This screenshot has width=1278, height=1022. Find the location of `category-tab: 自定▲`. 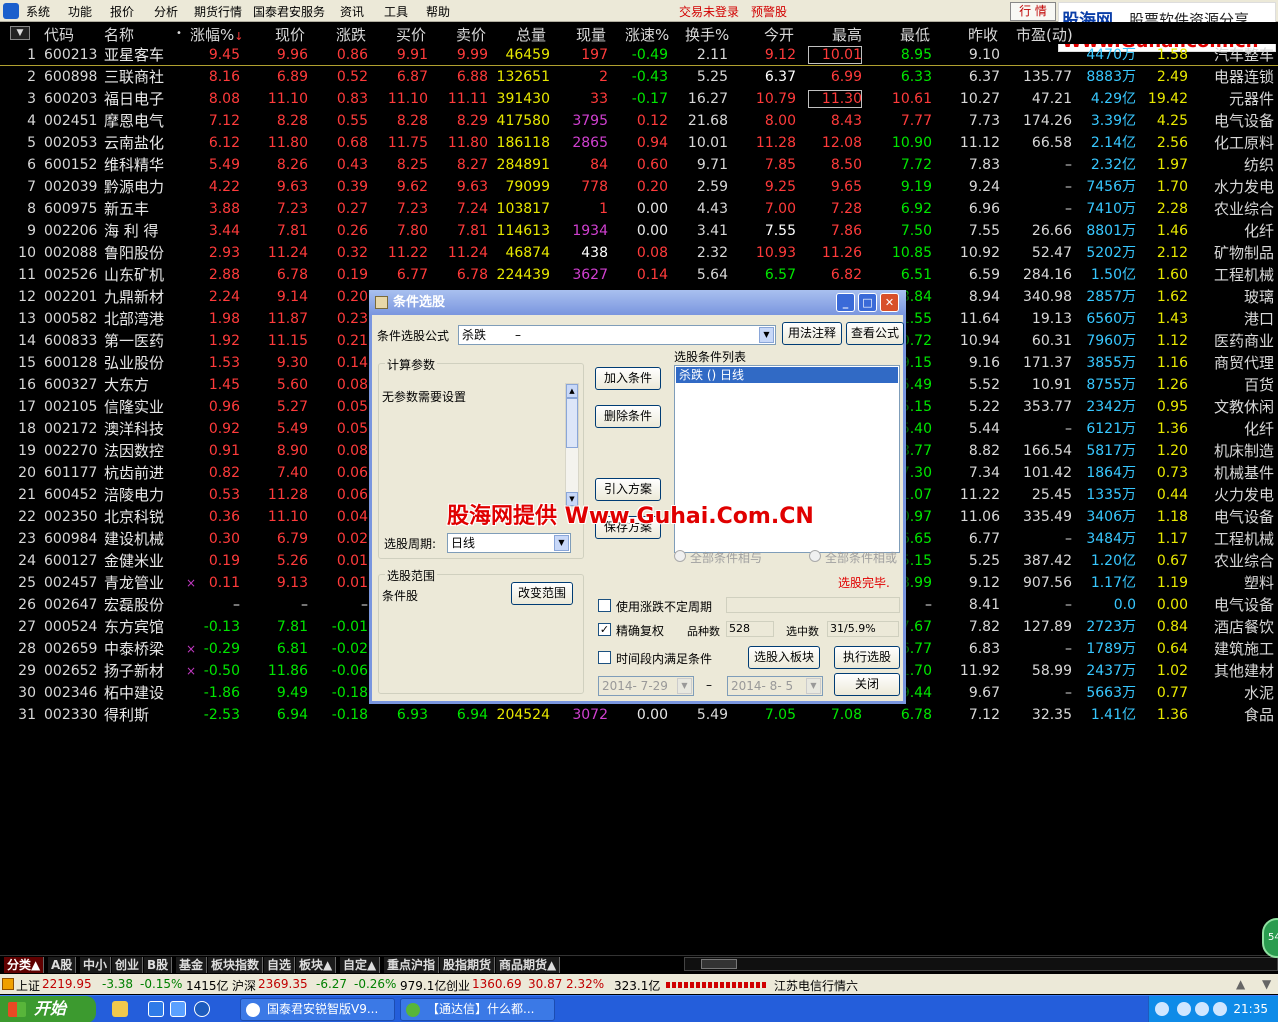

category-tab: 自定▲ is located at coordinates (360, 965).